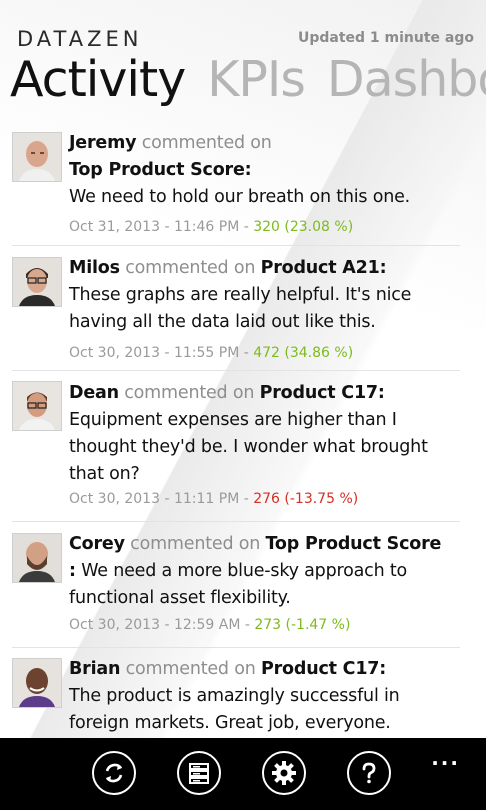 The height and width of the screenshot is (810, 486). I want to click on comment-date: Oct 30, 2013 - 11:11 PM -, so click(161, 499).